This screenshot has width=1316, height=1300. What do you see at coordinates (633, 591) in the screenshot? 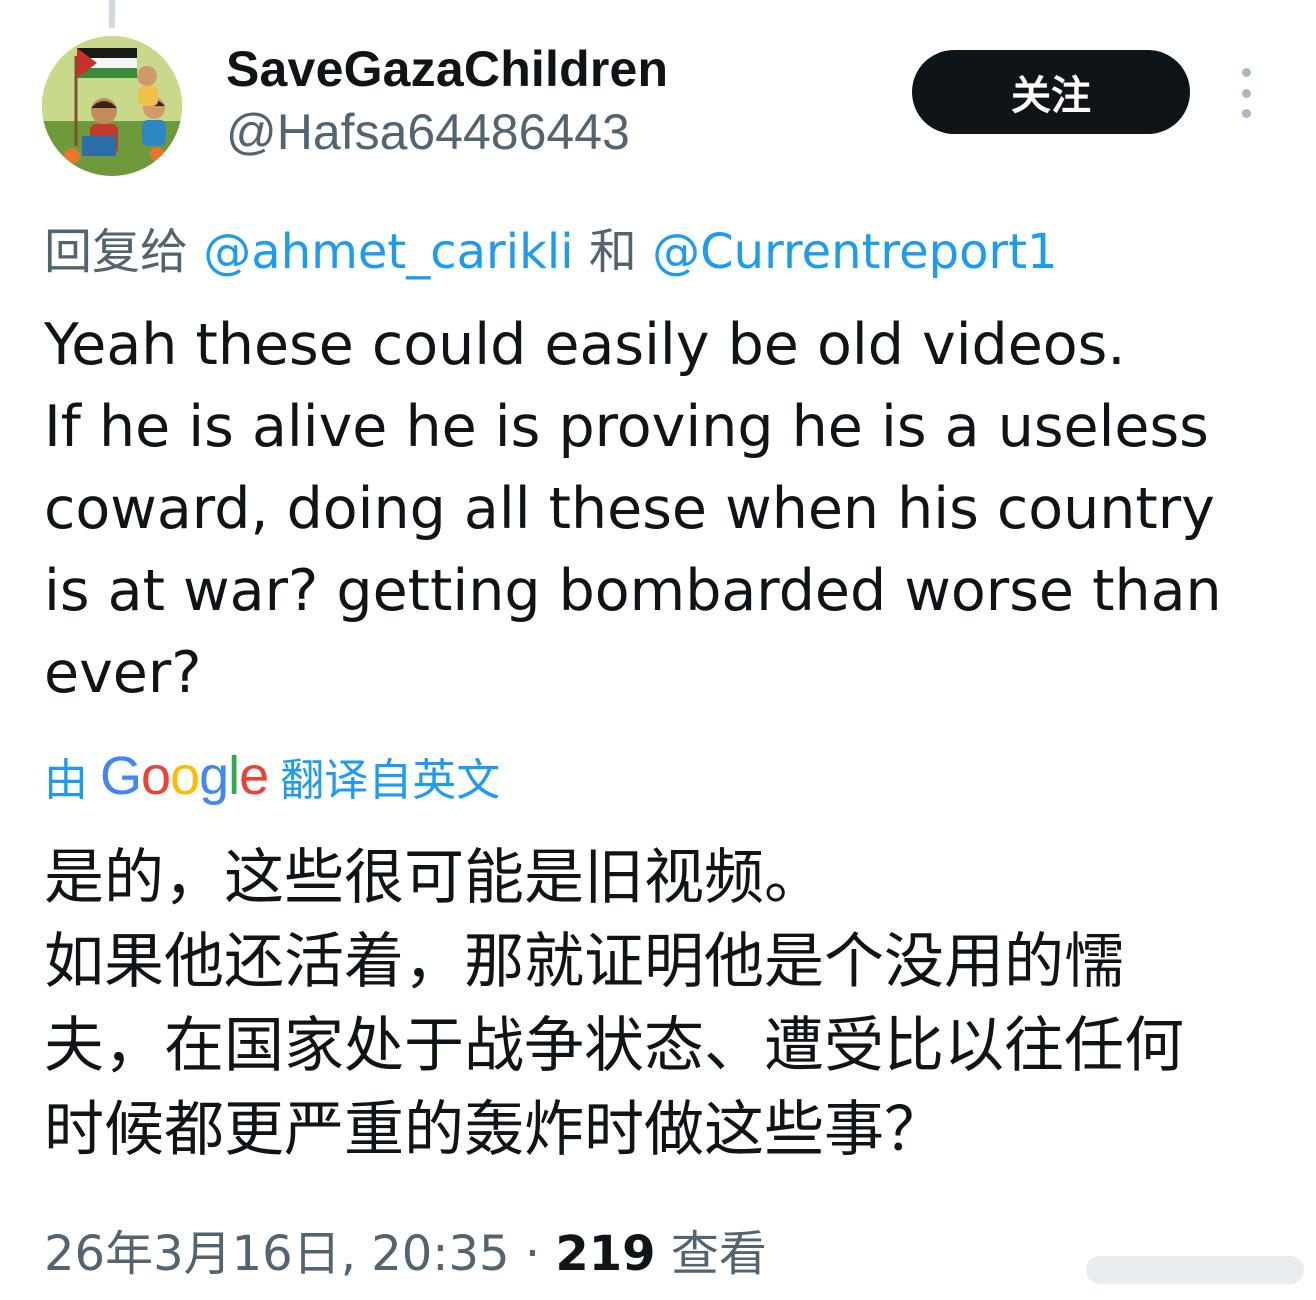
I see `tweet-line: is at war? getting bombarded worse than` at bounding box center [633, 591].